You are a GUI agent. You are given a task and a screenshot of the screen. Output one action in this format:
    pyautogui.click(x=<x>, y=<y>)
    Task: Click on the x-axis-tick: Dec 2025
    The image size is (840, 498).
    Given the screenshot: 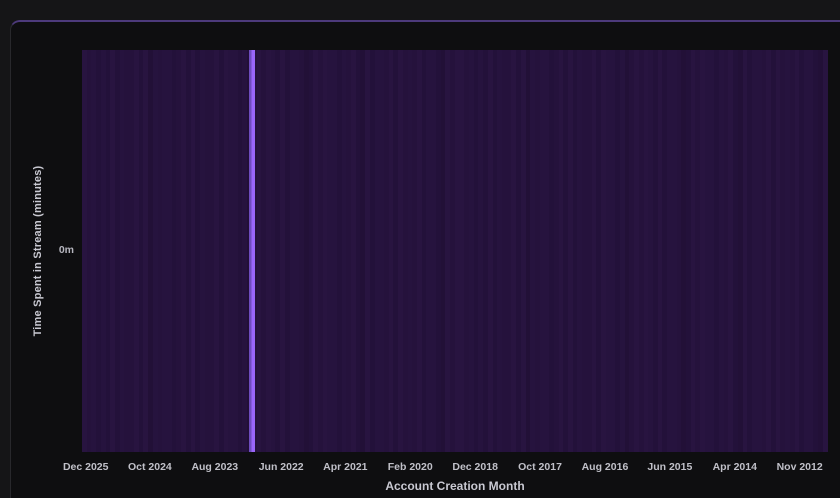 What is the action you would take?
    pyautogui.click(x=85, y=467)
    